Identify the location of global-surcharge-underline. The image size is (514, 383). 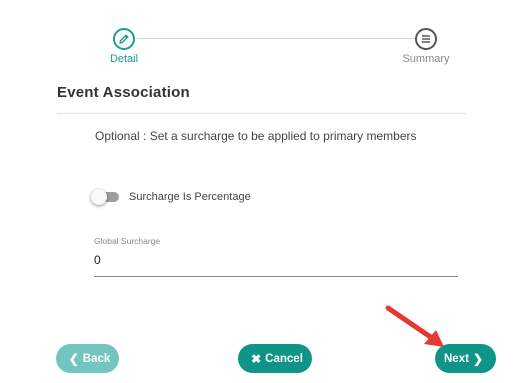
(276, 276).